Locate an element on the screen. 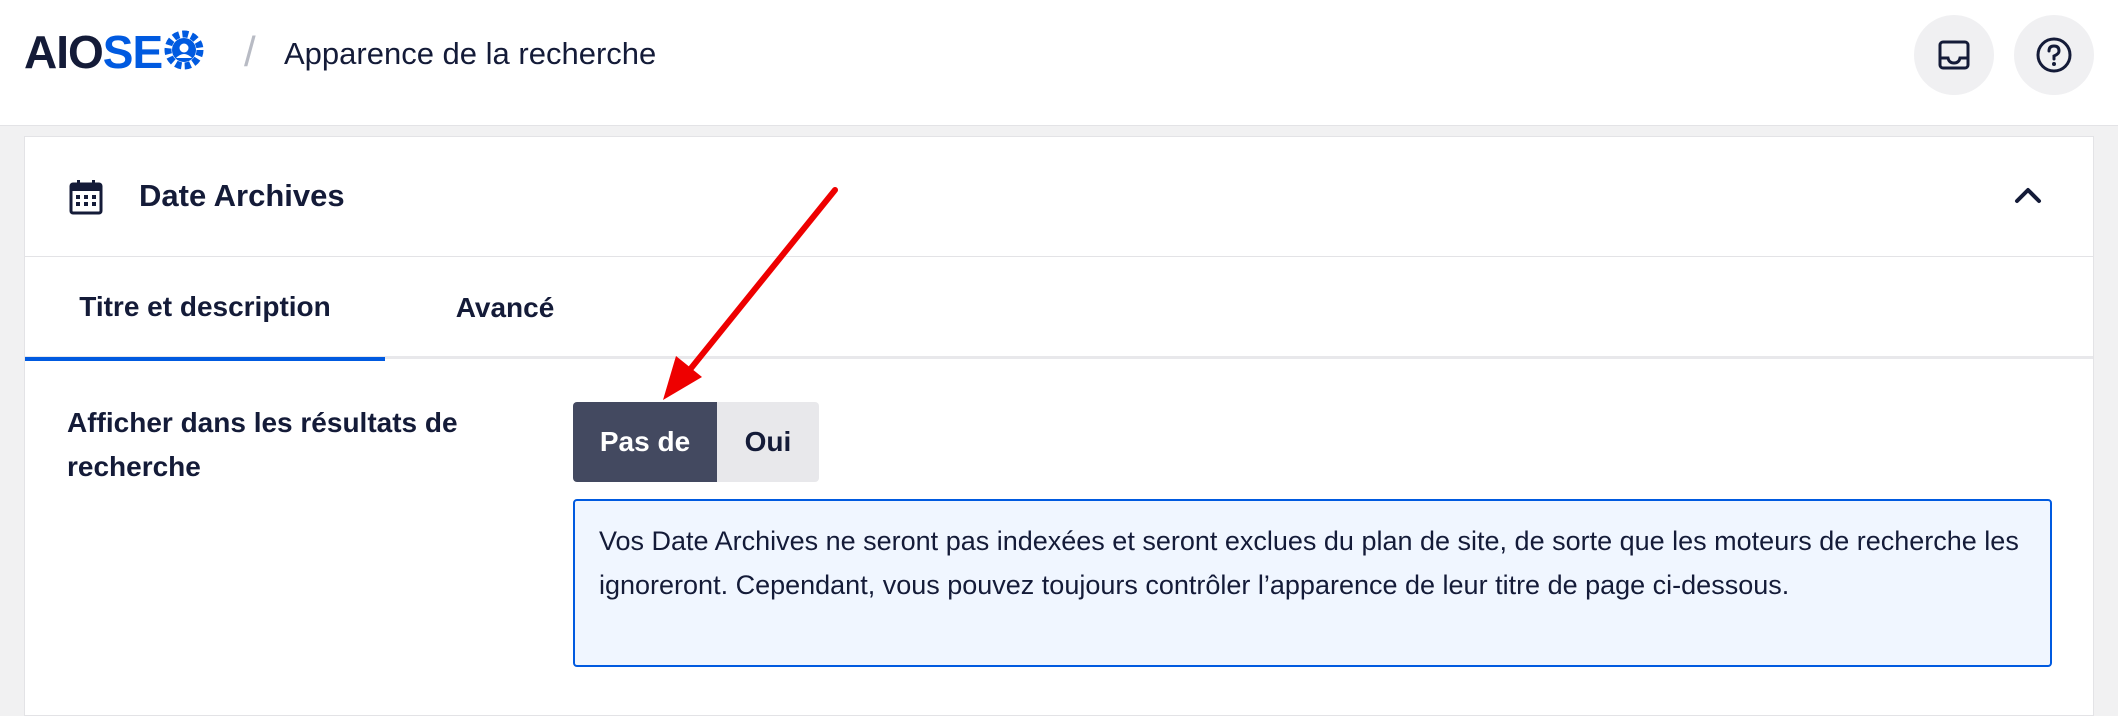  tab-bar: Titre et description Avancé is located at coordinates (1059, 309).